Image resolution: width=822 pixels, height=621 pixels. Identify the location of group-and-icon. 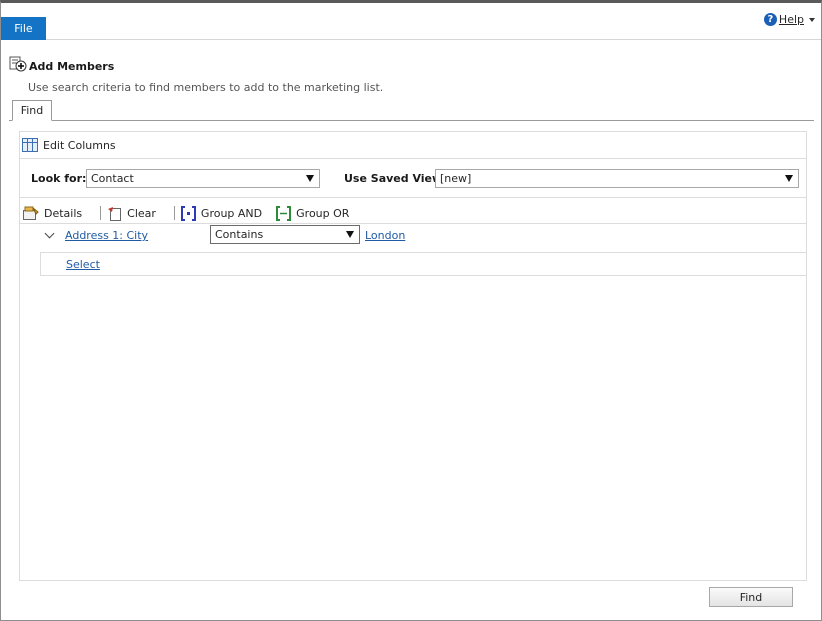
(188, 213).